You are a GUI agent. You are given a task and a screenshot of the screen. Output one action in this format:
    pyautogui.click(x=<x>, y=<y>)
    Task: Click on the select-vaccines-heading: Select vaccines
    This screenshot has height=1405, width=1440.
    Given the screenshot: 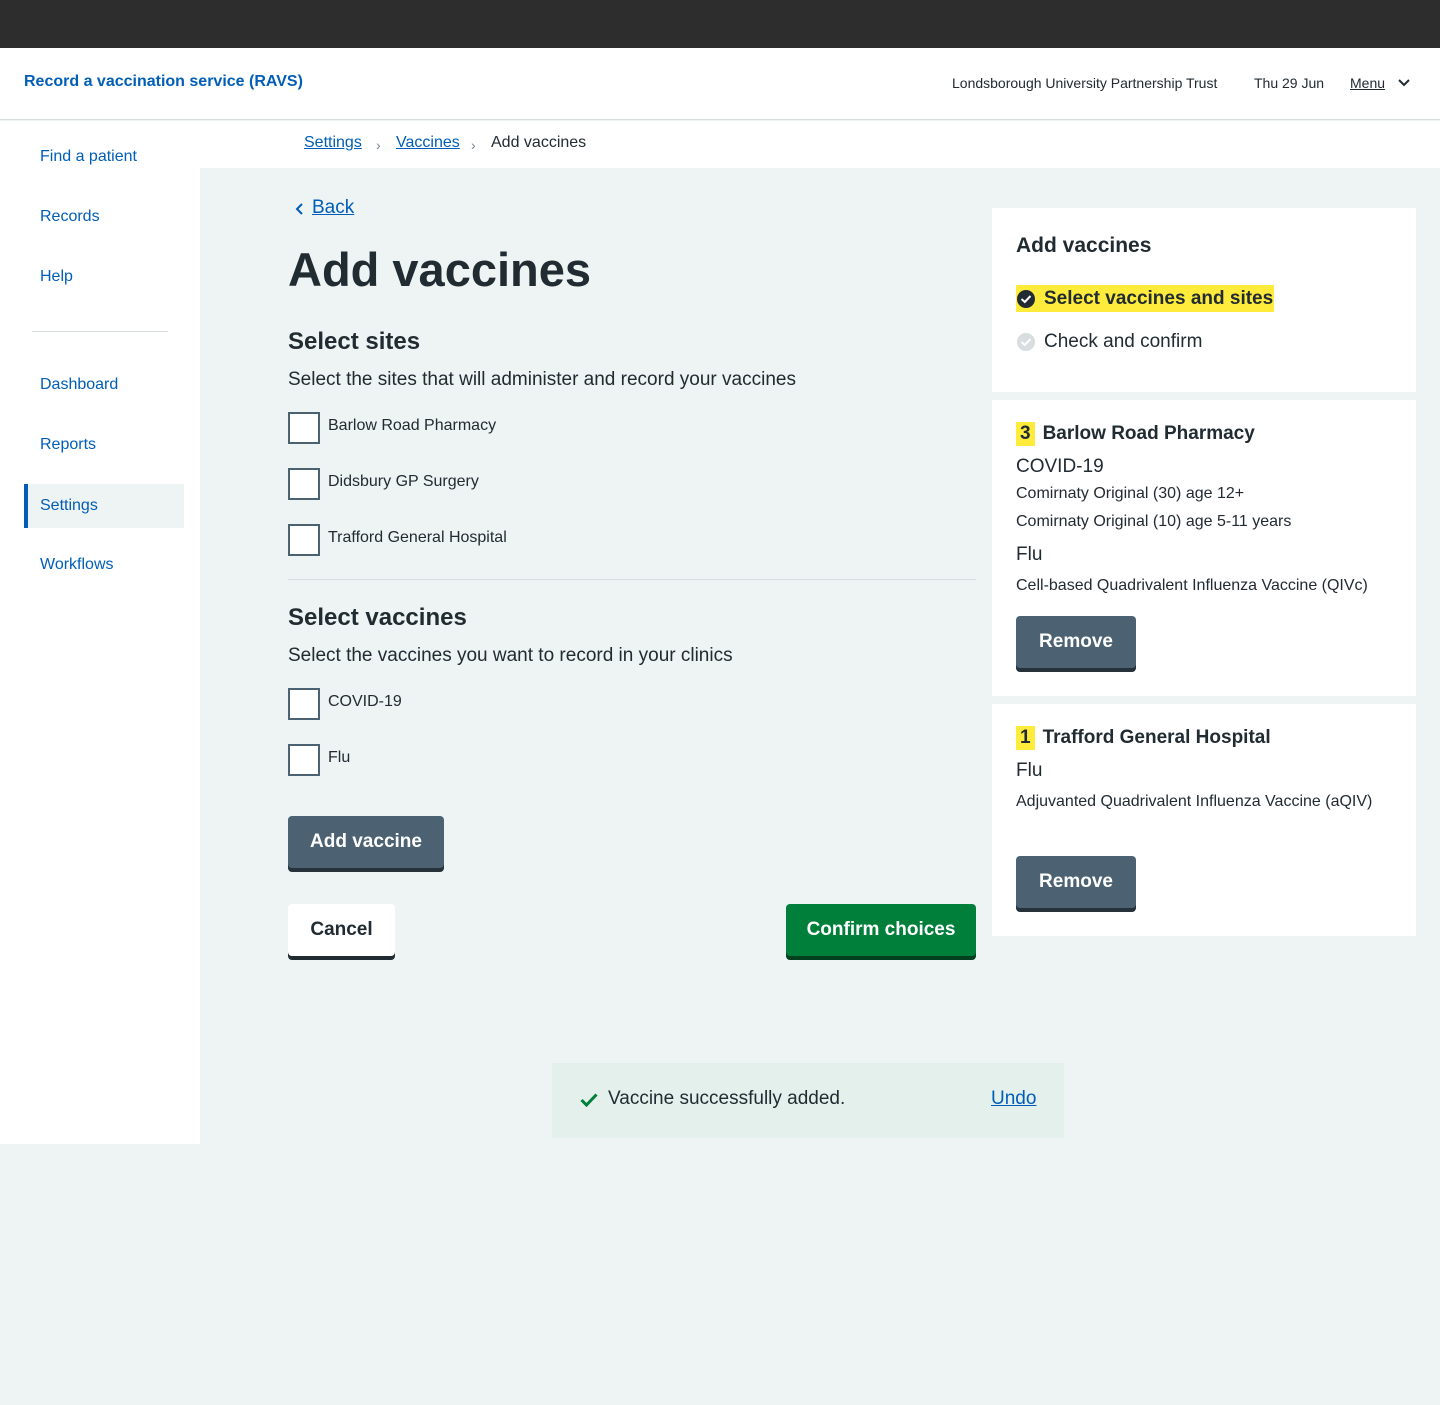 What is the action you would take?
    pyautogui.click(x=377, y=617)
    